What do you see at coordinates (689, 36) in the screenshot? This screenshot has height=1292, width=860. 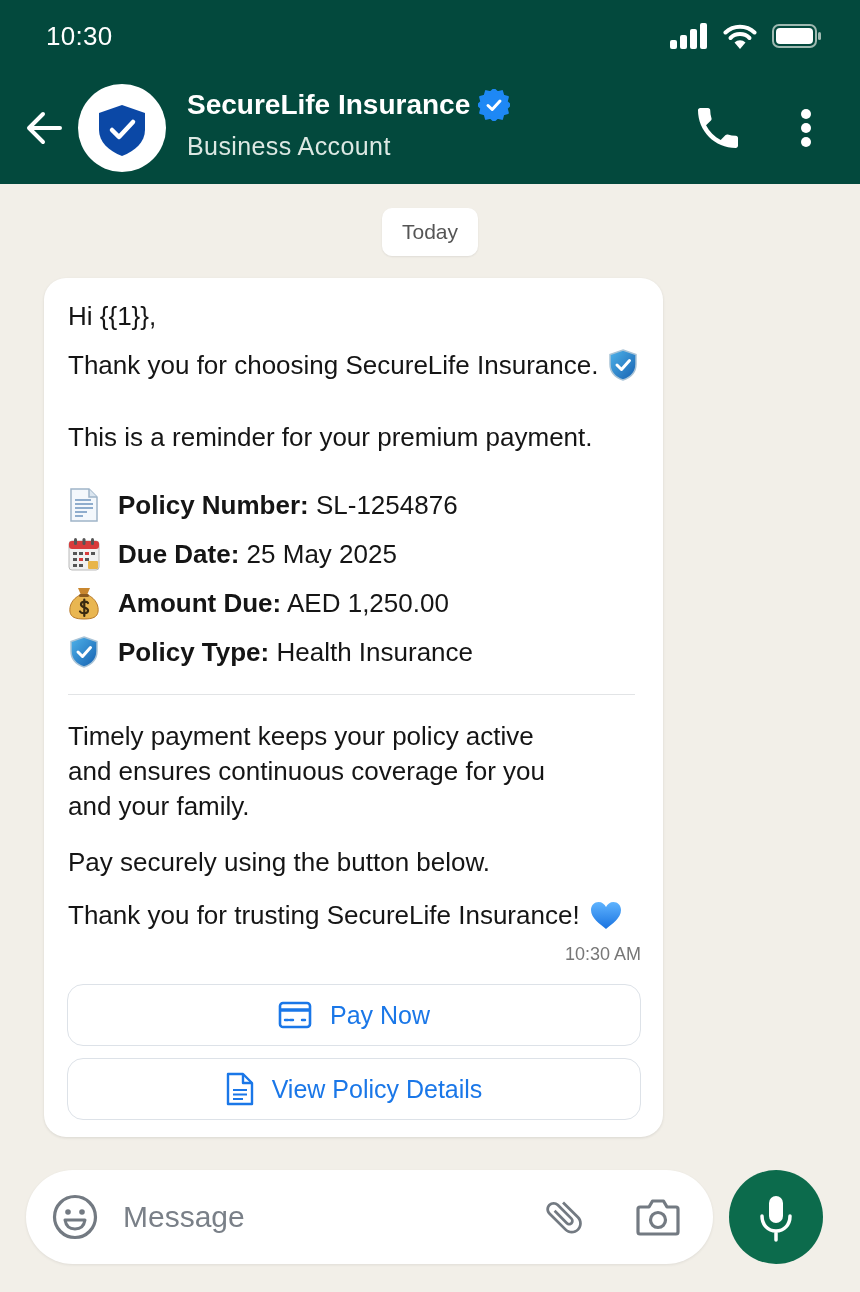 I see `signal-icon` at bounding box center [689, 36].